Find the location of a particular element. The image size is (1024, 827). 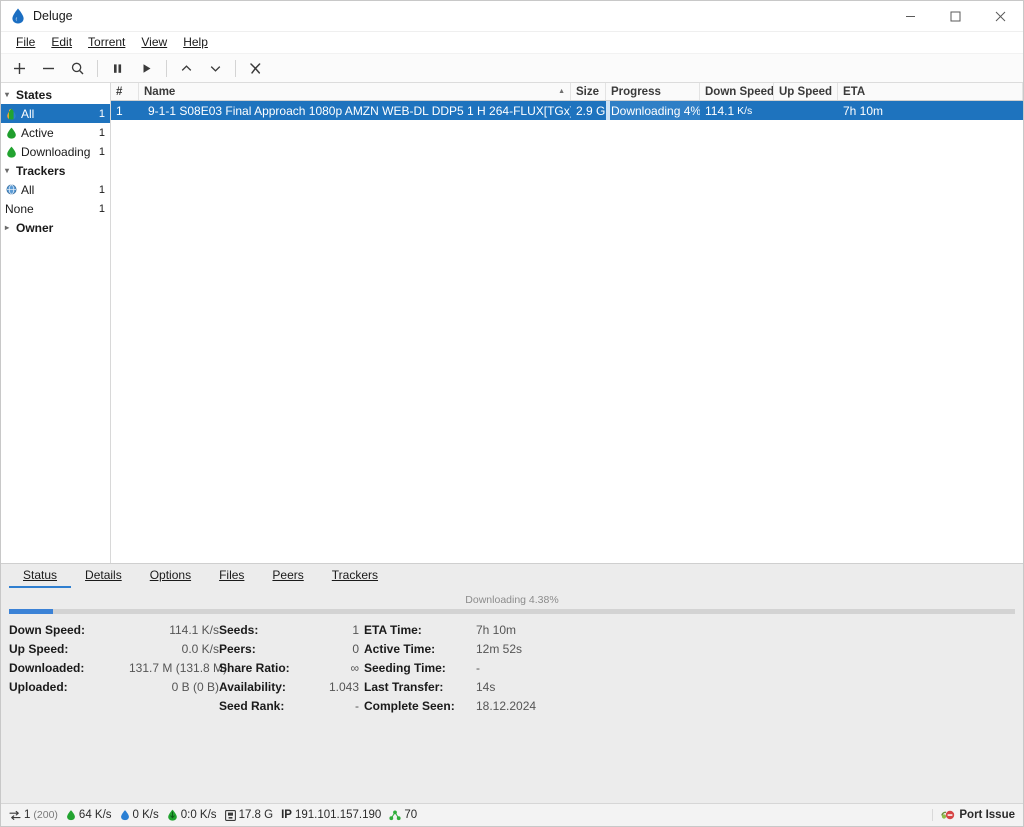

column-header-down-speed: Down Speed is located at coordinates (737, 91).